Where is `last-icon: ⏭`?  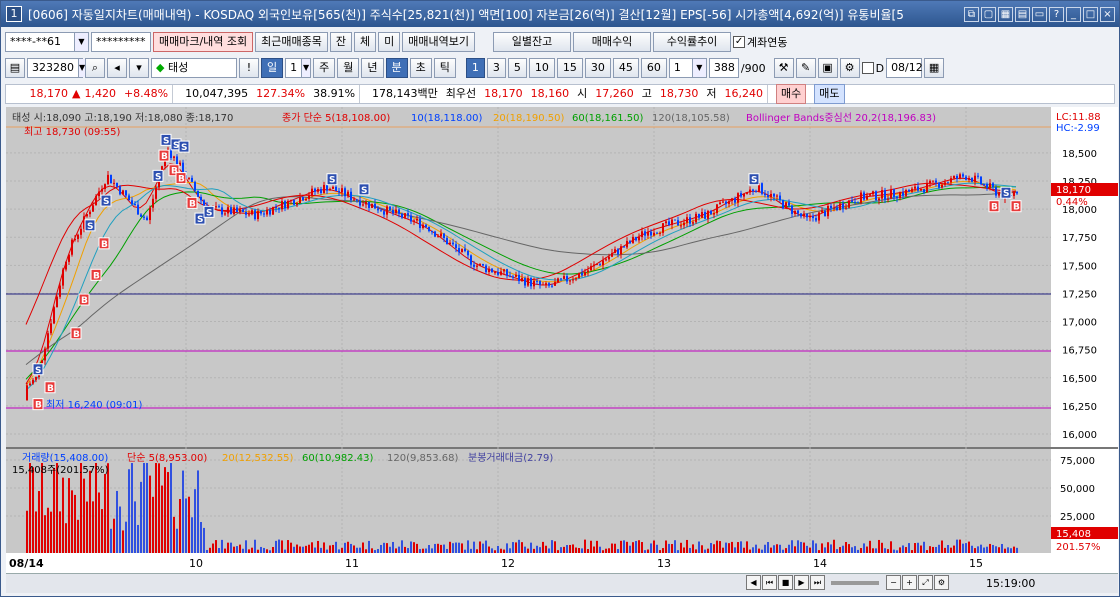 last-icon: ⏭ is located at coordinates (817, 582).